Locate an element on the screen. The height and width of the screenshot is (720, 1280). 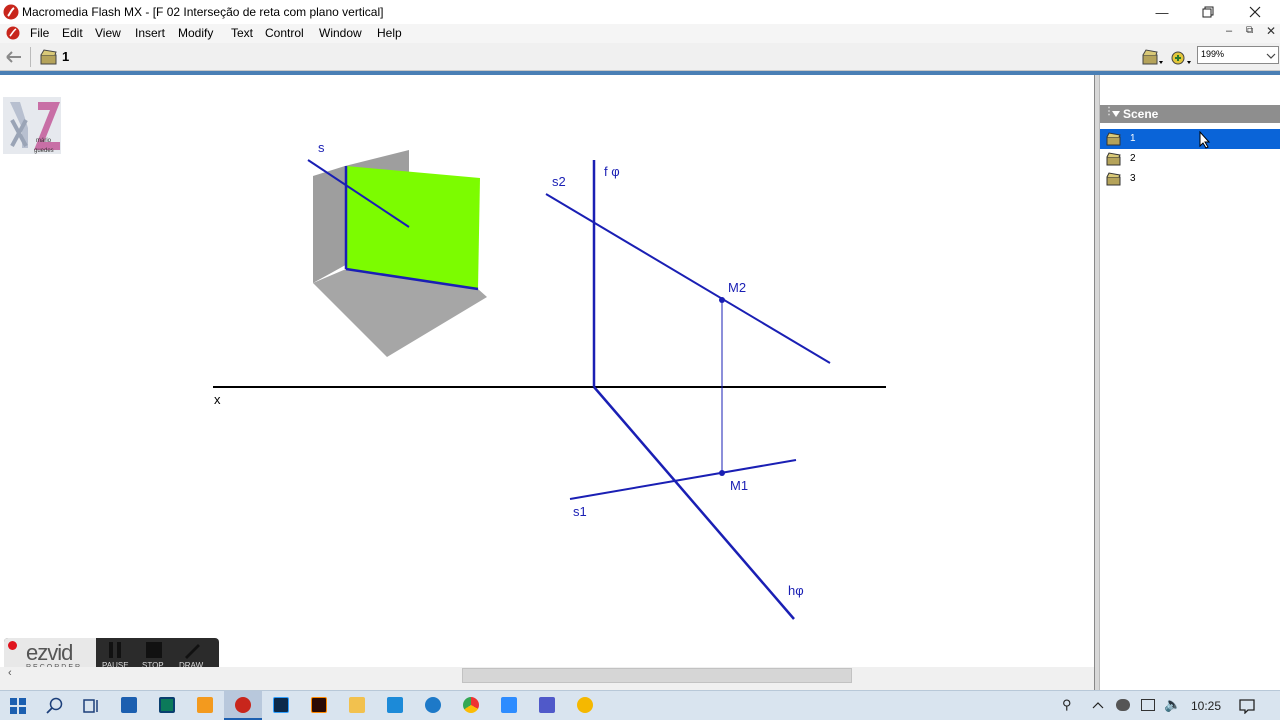
edit-scene-icon is located at coordinates (1153, 57).